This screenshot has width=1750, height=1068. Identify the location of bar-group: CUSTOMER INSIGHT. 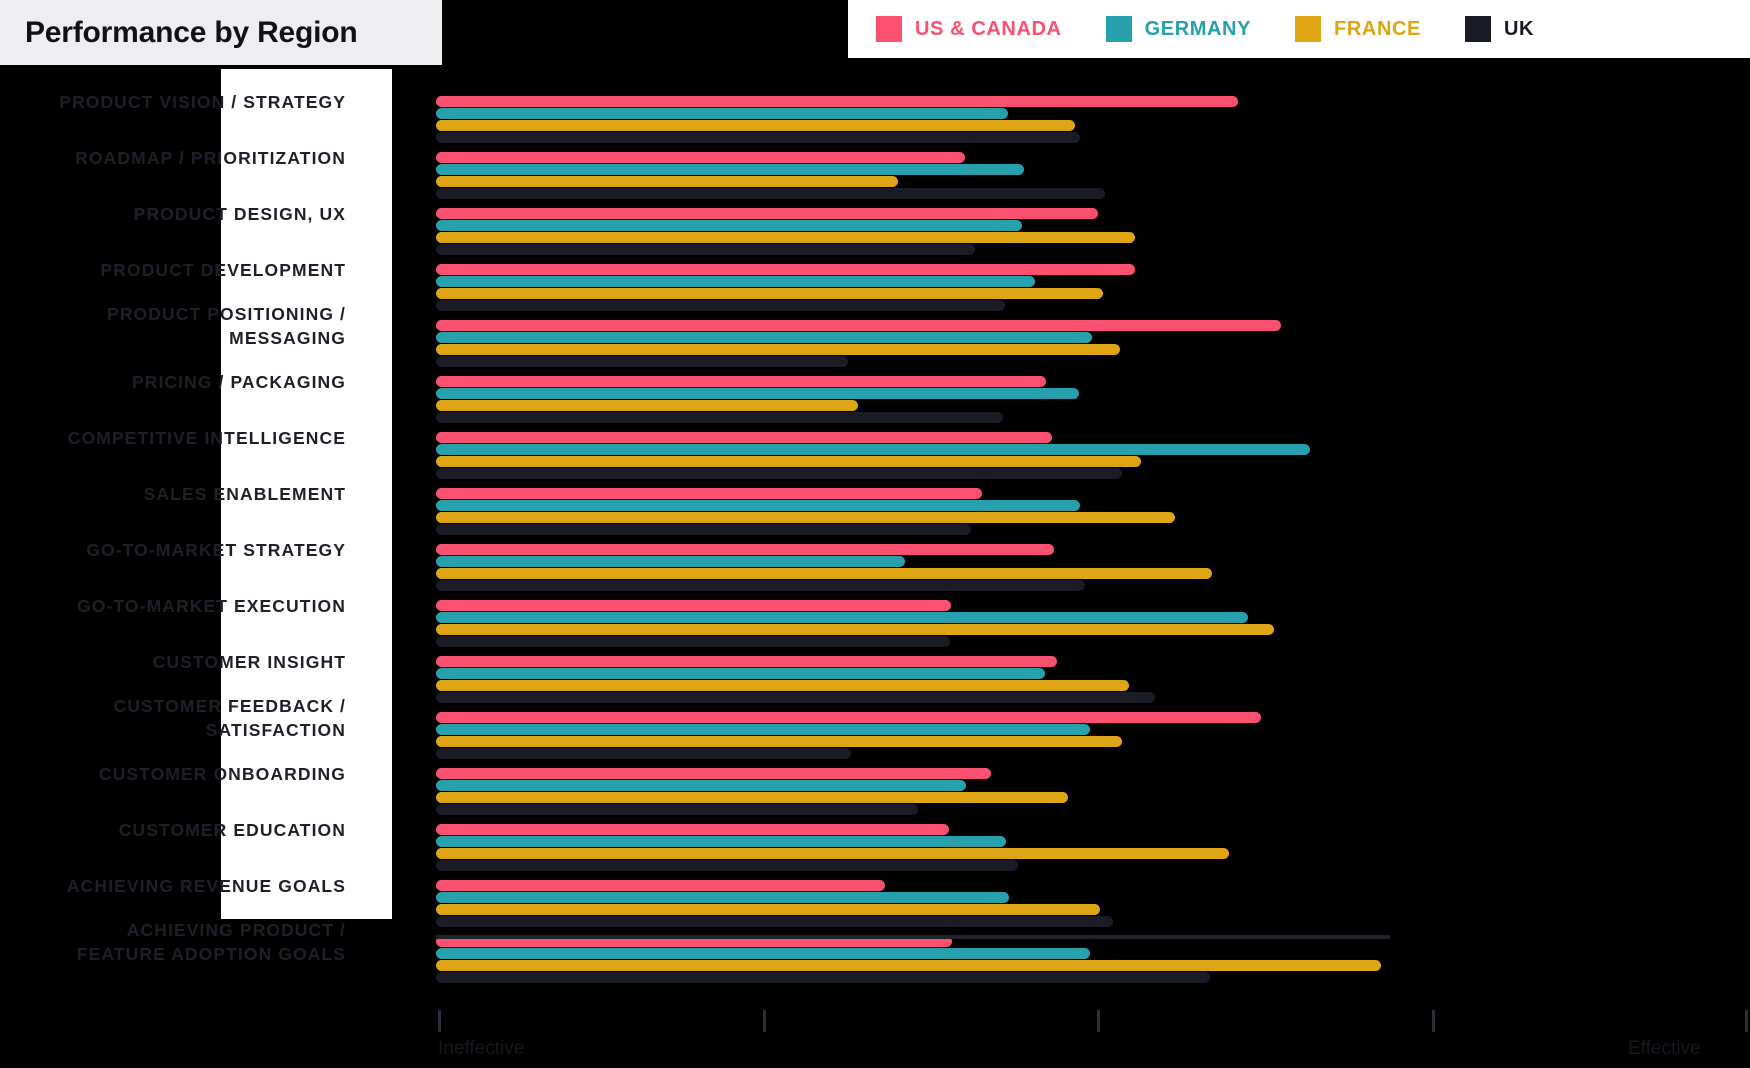
(875, 666).